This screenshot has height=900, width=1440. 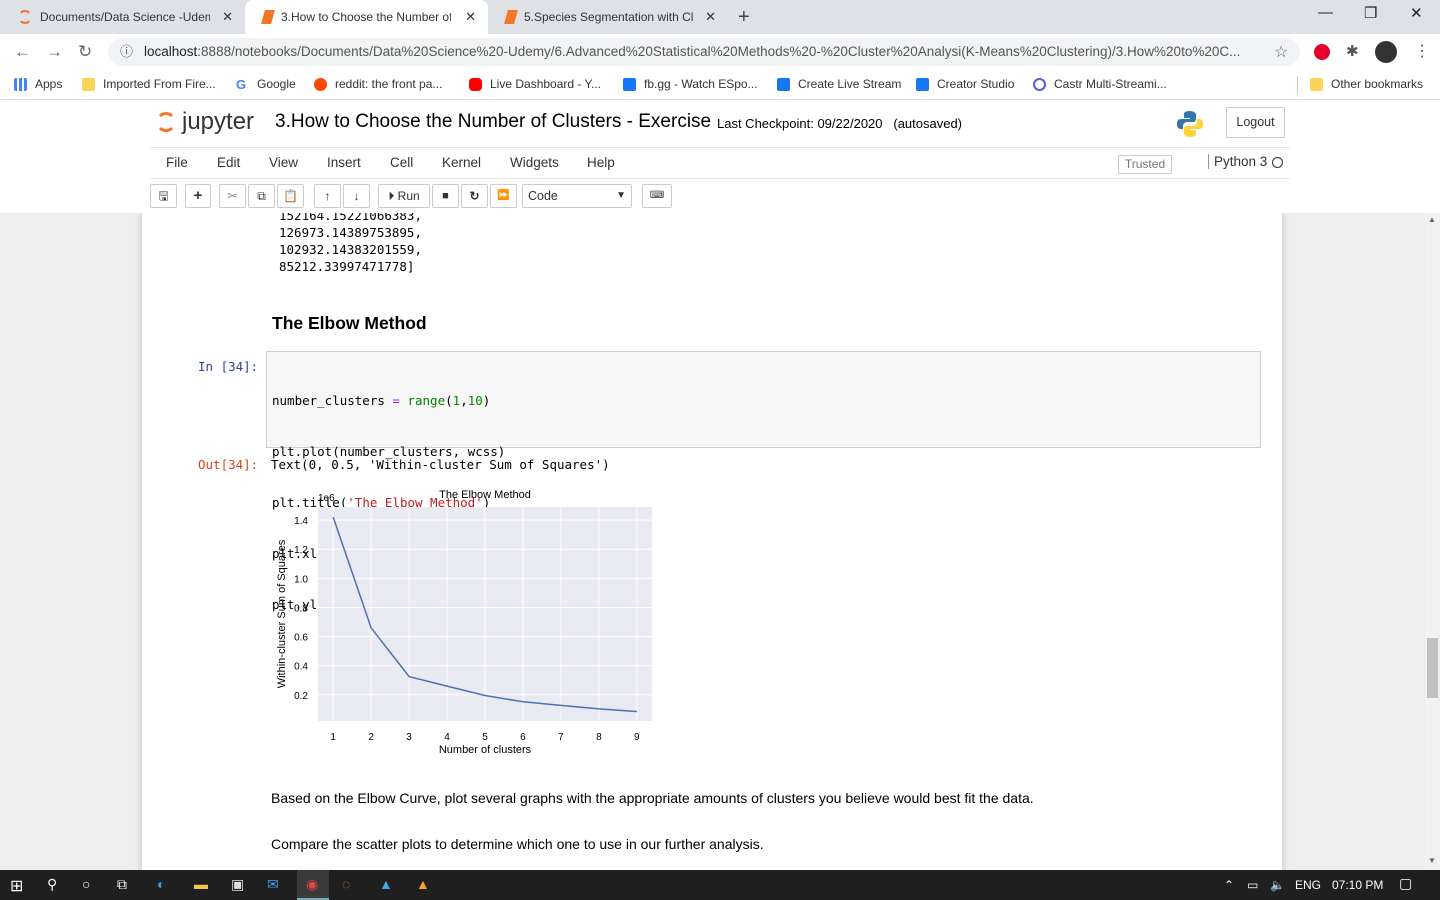 What do you see at coordinates (1405, 883) in the screenshot?
I see `notifications-icon: ▢` at bounding box center [1405, 883].